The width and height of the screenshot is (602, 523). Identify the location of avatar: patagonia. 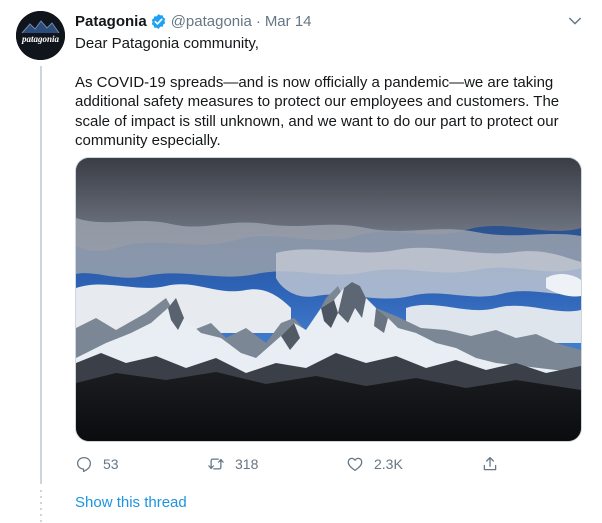
(40, 35).